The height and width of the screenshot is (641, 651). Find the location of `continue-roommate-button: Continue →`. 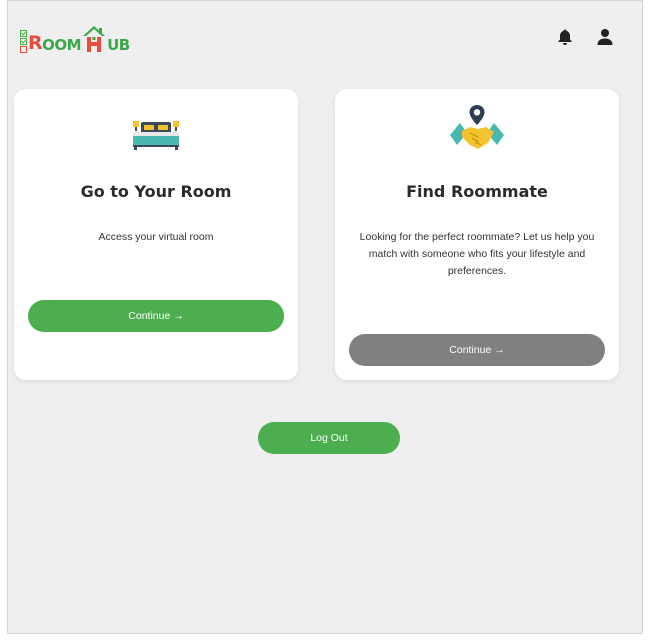

continue-roommate-button: Continue → is located at coordinates (477, 350).